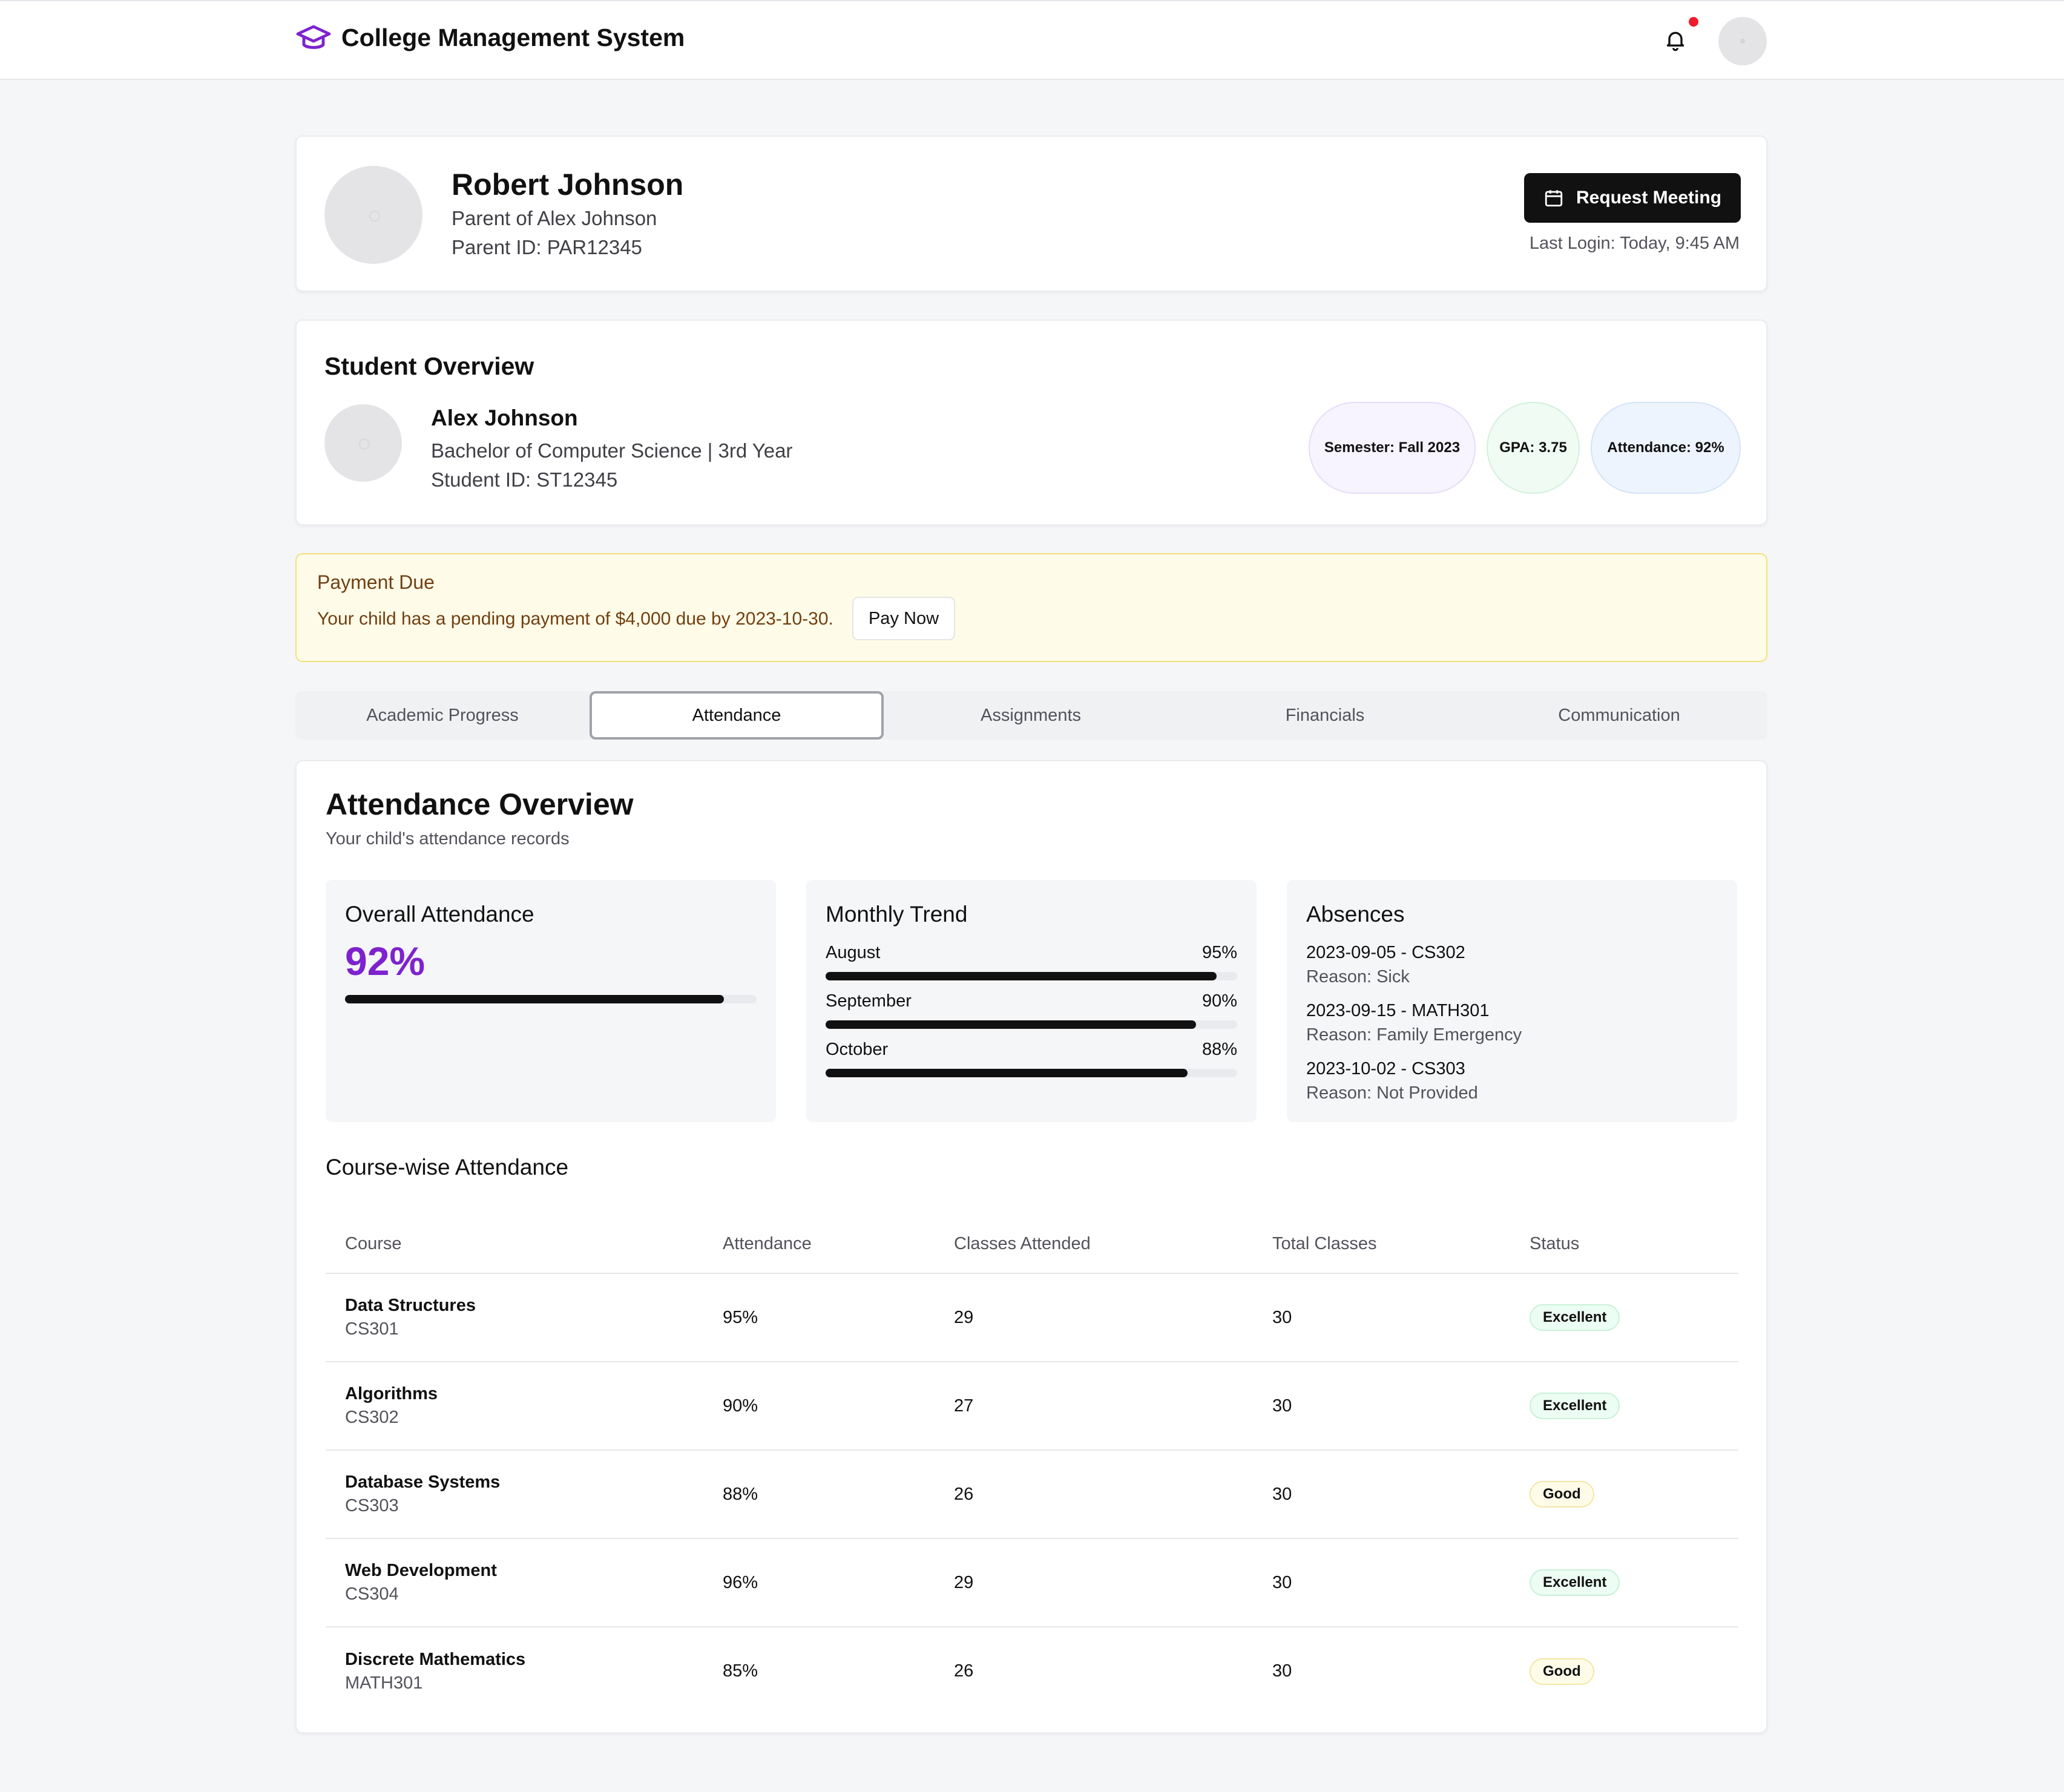 The height and width of the screenshot is (1792, 2064). I want to click on student-id: Student ID: ST12345, so click(524, 479).